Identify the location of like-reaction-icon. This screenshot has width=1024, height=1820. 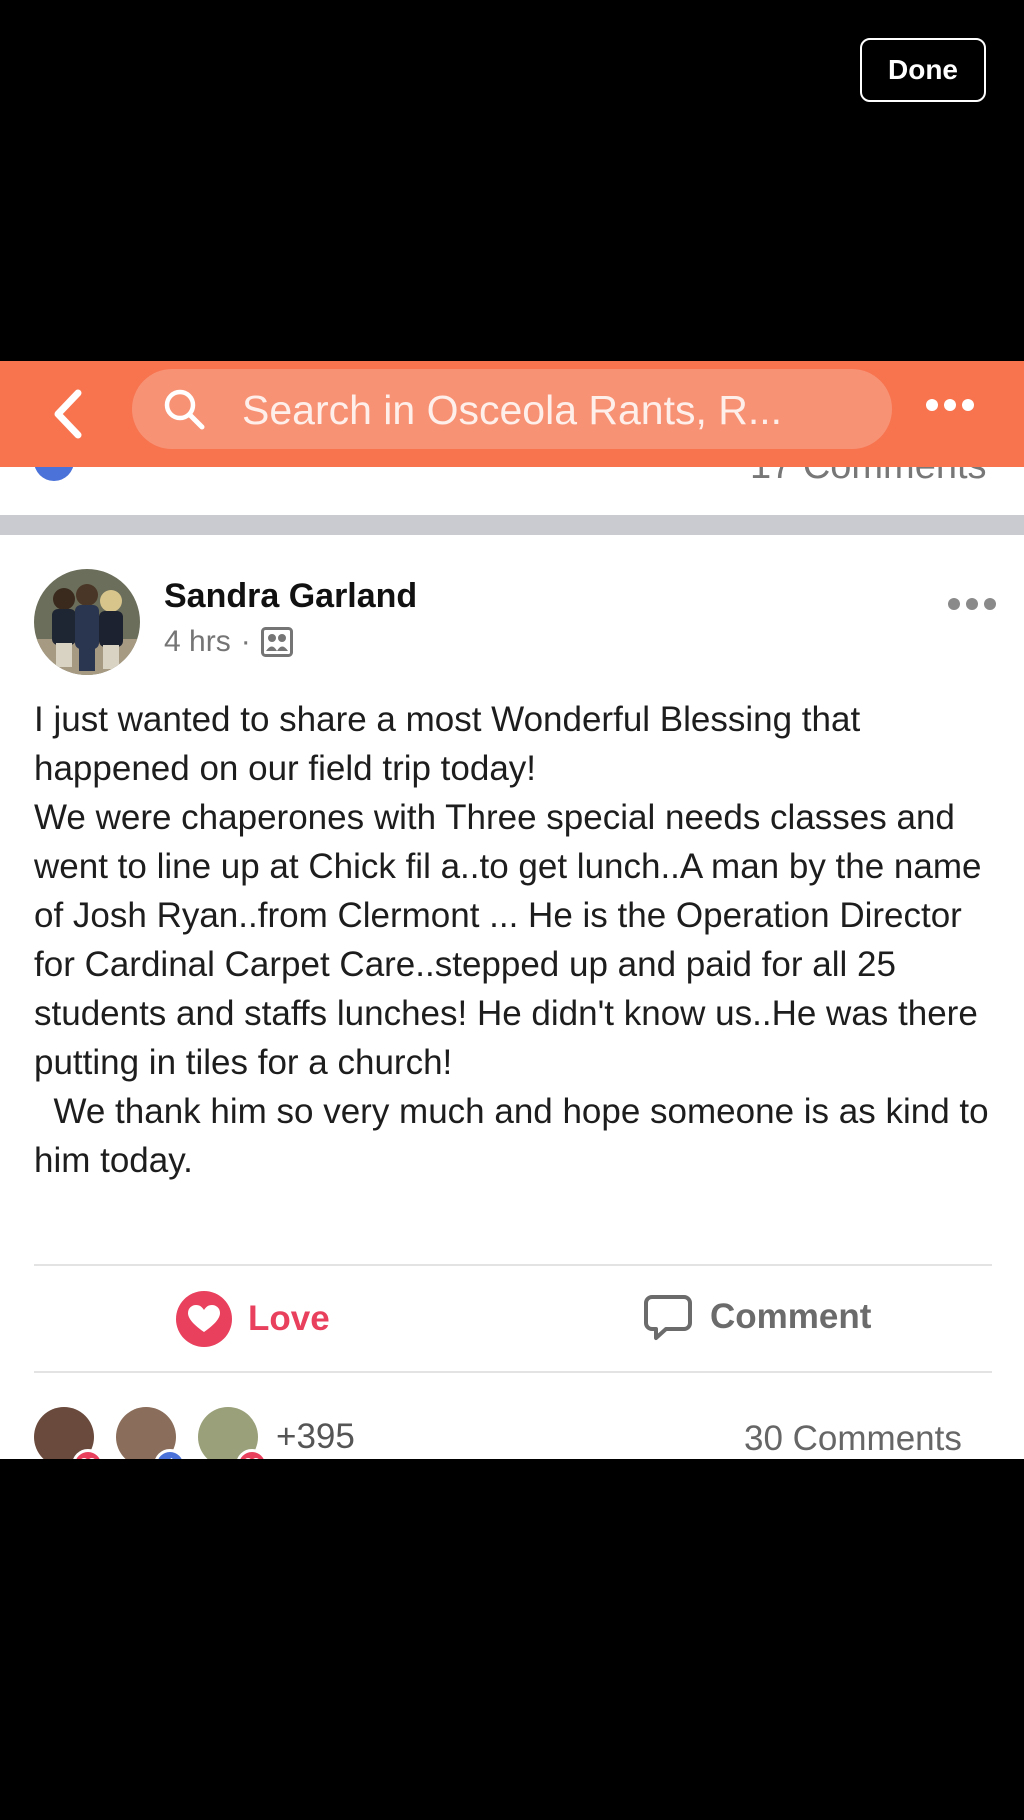
(170, 1454).